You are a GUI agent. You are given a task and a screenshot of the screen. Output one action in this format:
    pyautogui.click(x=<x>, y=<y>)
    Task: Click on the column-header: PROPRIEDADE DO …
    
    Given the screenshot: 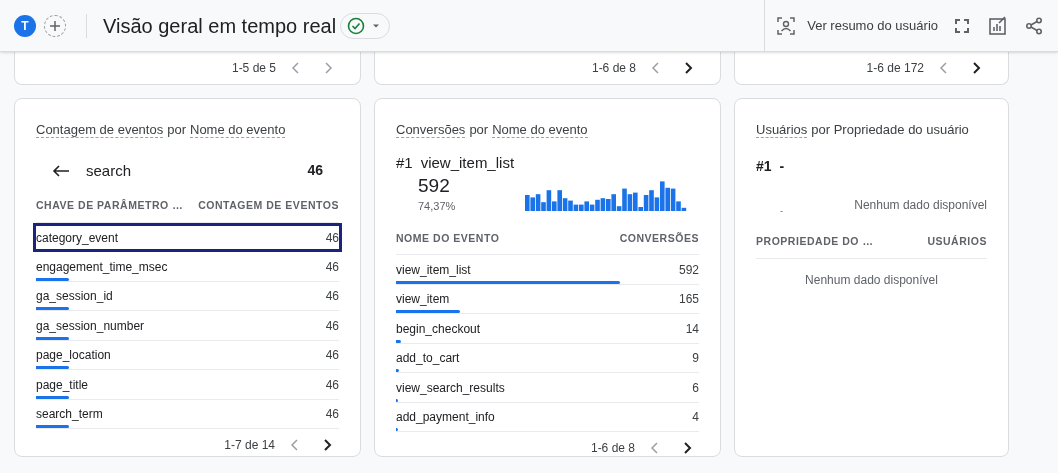 What is the action you would take?
    pyautogui.click(x=815, y=241)
    